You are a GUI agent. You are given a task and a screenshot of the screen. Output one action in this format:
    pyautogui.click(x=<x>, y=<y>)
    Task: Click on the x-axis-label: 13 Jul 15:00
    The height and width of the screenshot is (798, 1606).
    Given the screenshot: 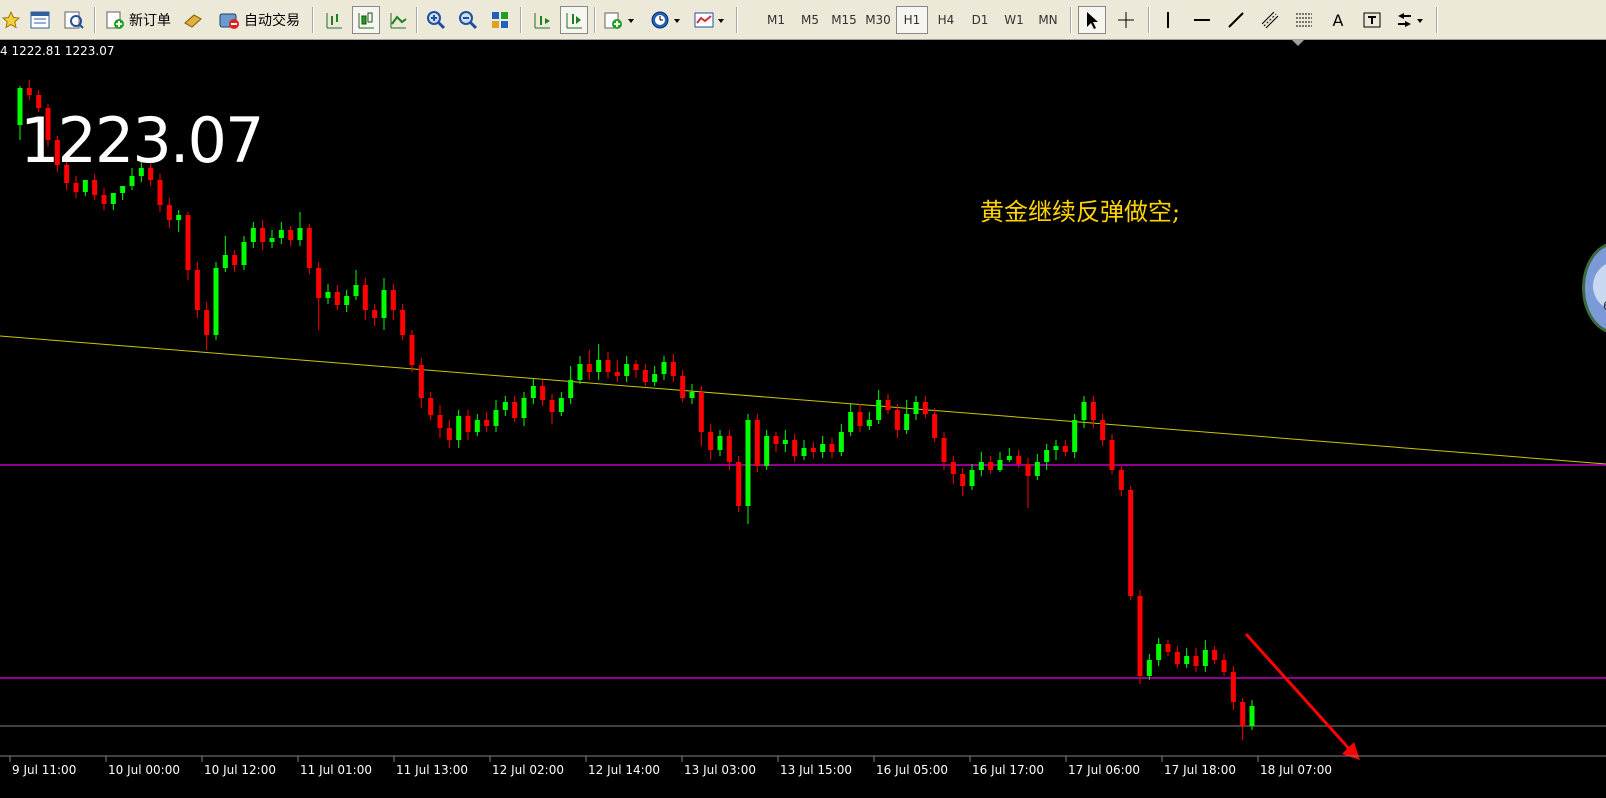 What is the action you would take?
    pyautogui.click(x=816, y=770)
    